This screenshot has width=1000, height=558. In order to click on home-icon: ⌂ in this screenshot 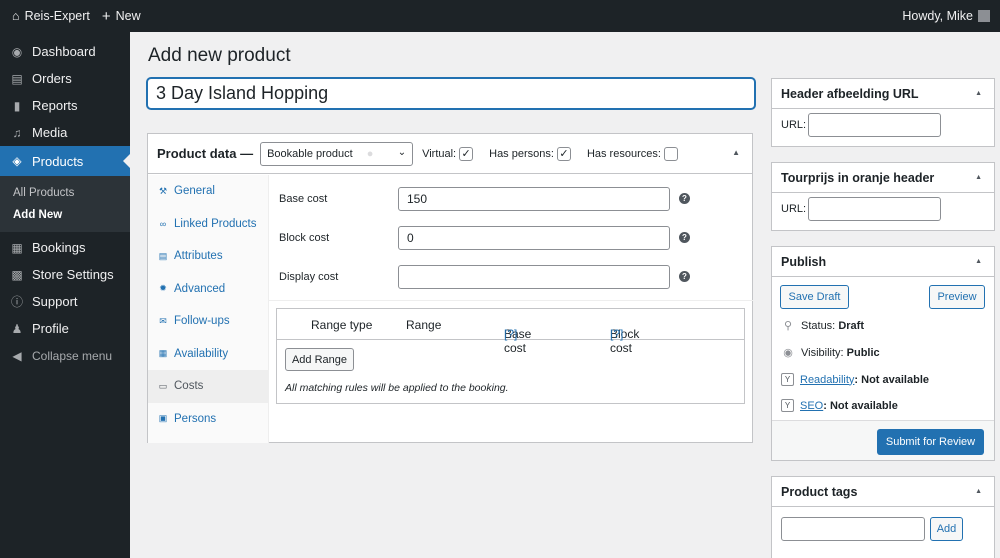, I will do `click(16, 16)`.